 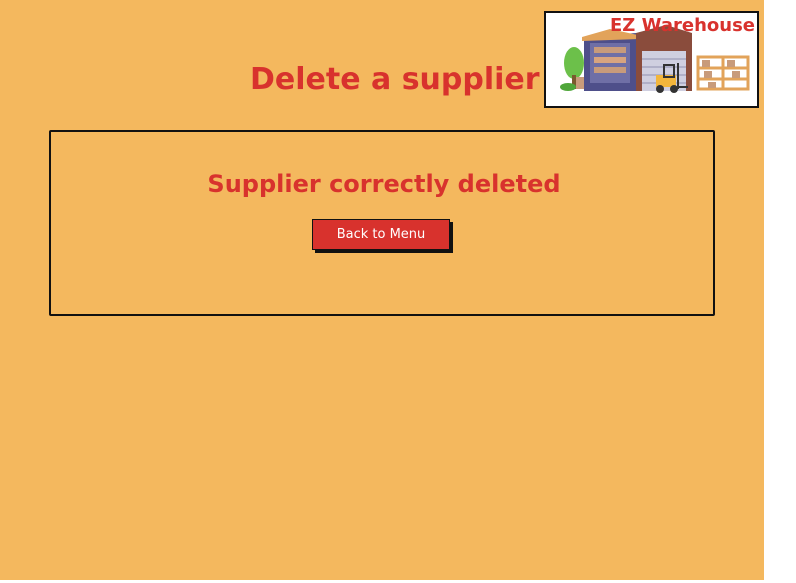 What do you see at coordinates (682, 25) in the screenshot?
I see `logo-title: EZ Warehouse` at bounding box center [682, 25].